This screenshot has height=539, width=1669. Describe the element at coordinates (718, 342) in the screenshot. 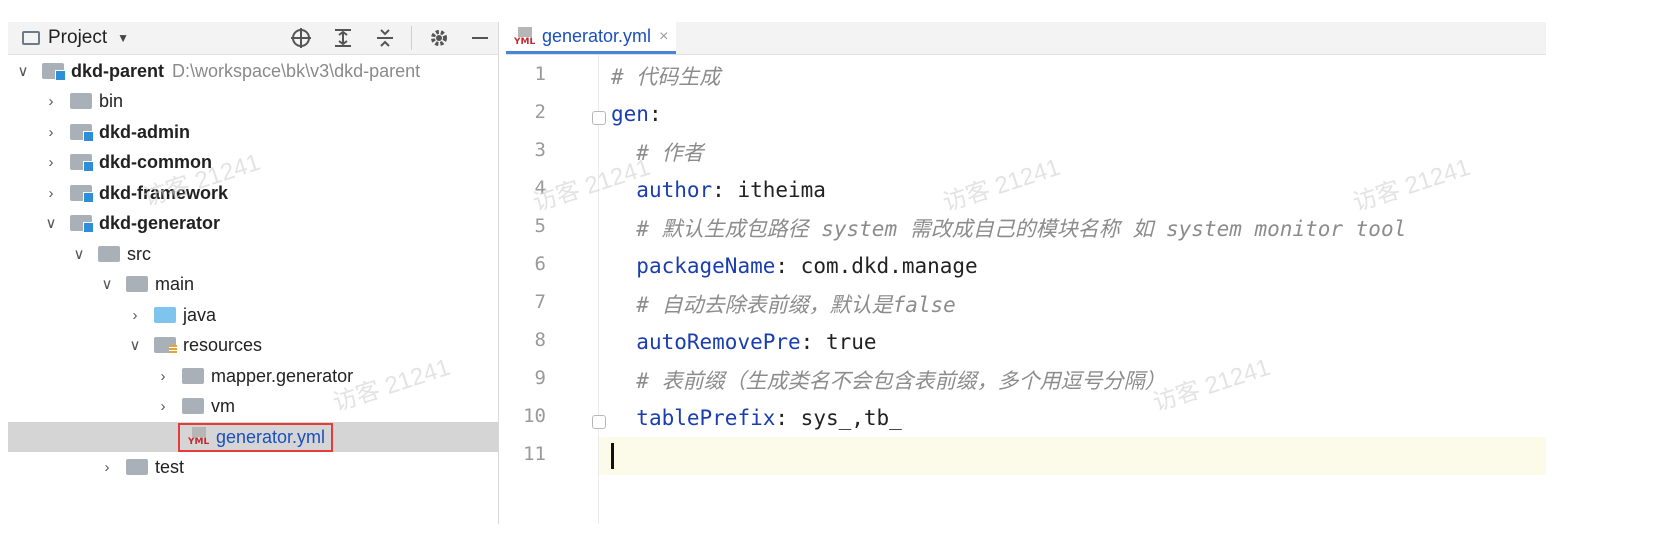

I see `yaml-key: autoRemovePre` at that location.